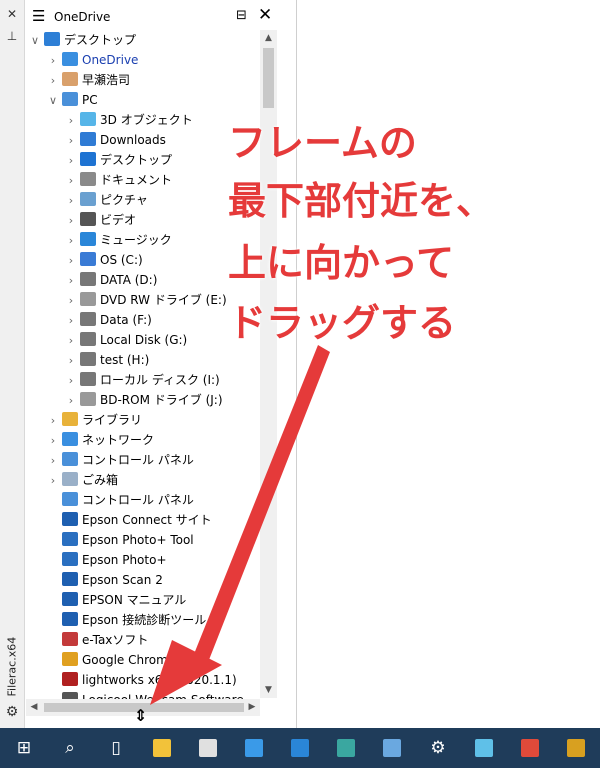 This screenshot has width=600, height=768. Describe the element at coordinates (94, 420) in the screenshot. I see `tree-item: › ライブラリ` at that location.